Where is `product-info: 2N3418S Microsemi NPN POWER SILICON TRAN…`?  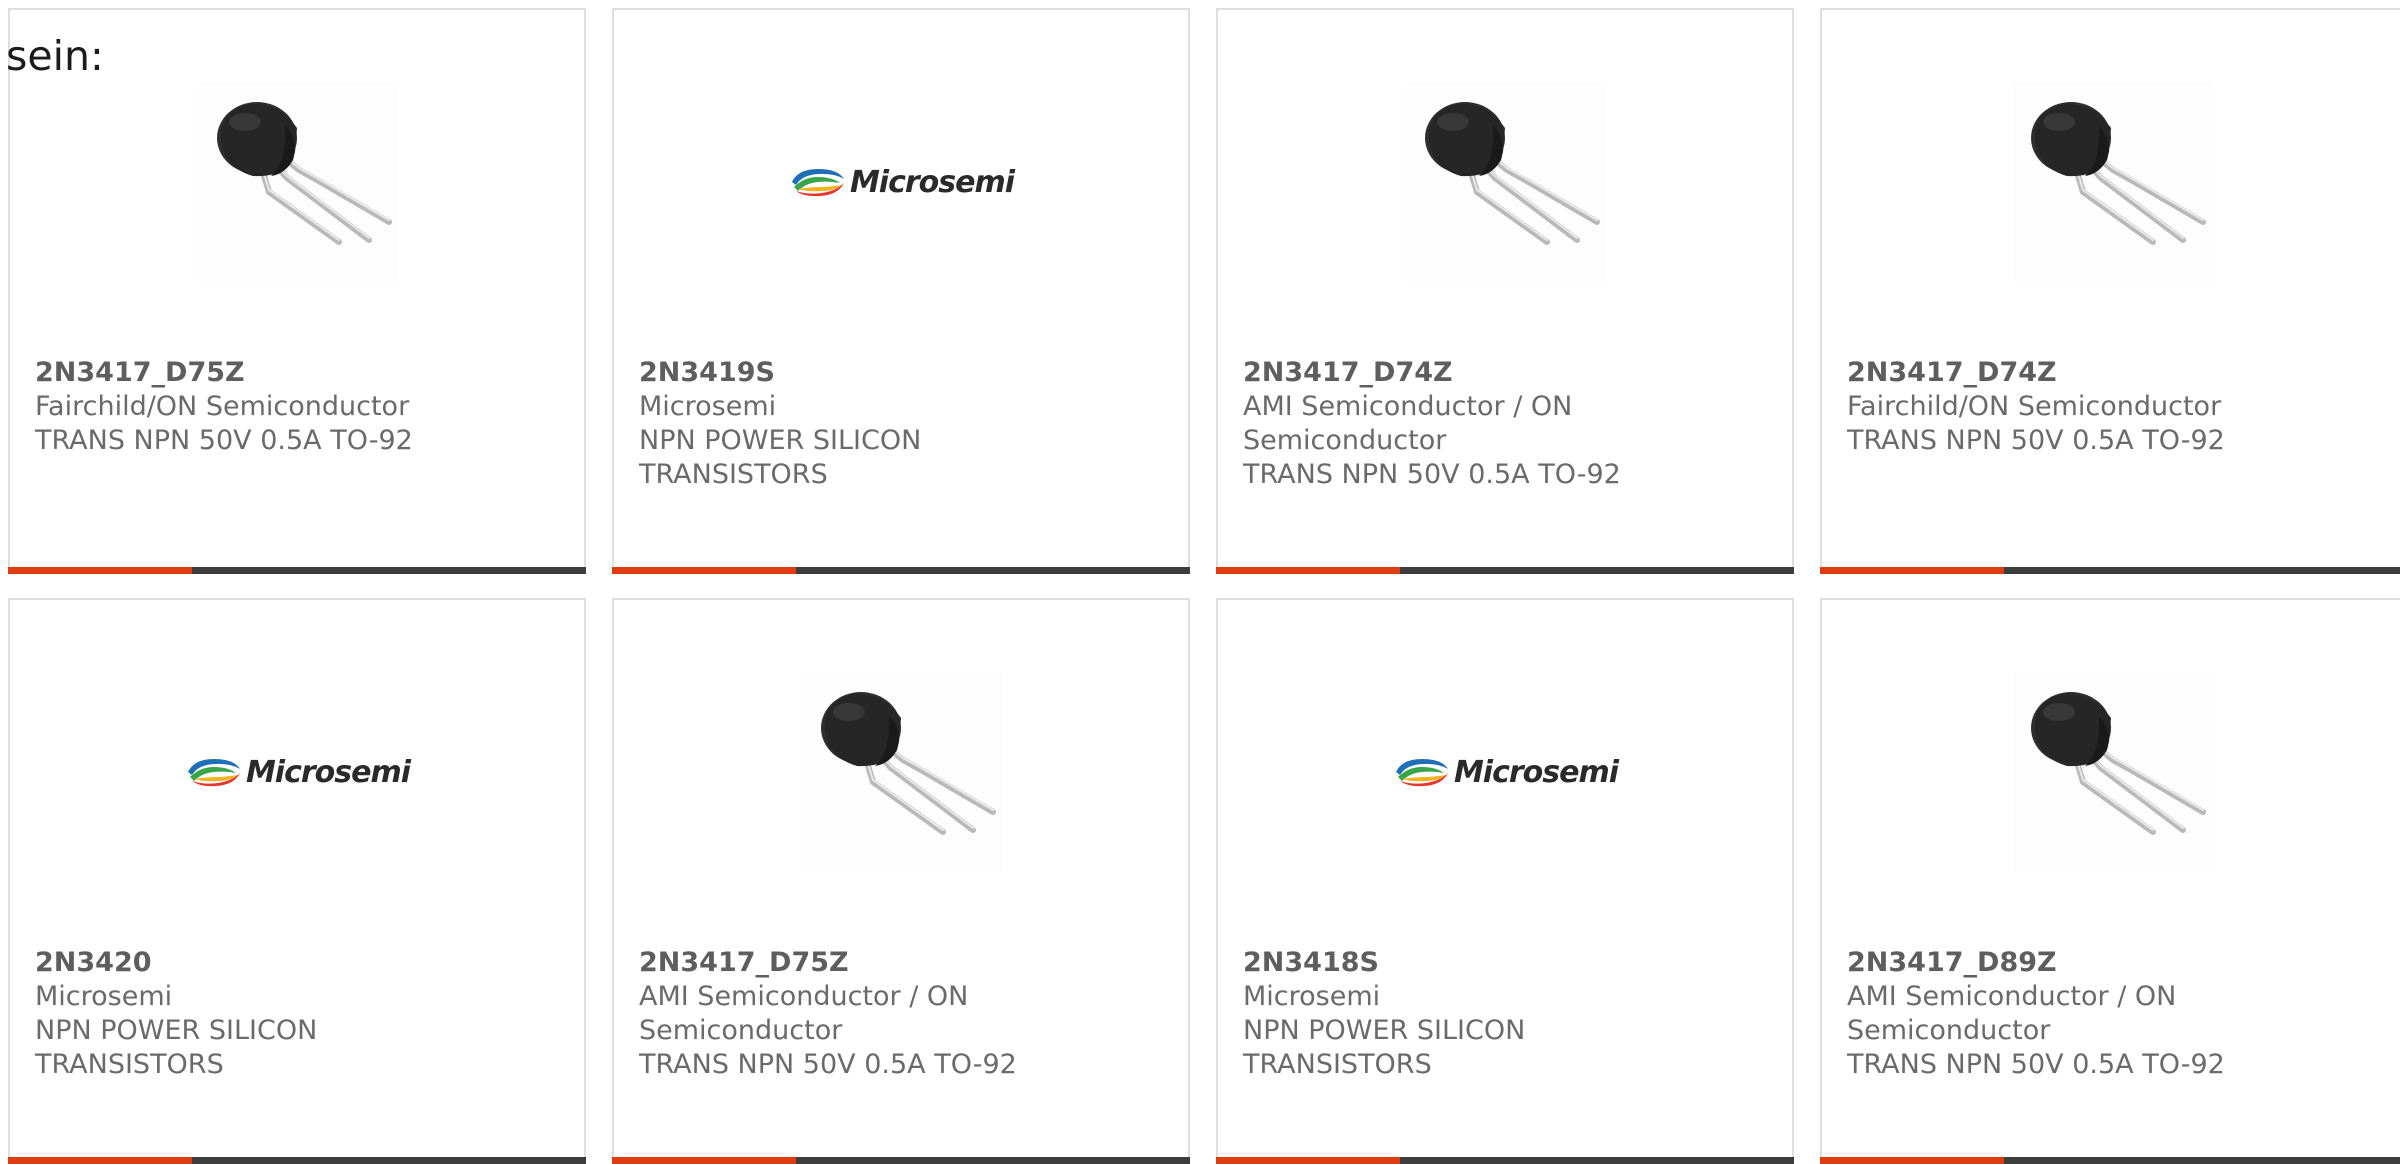
product-info: 2N3418S Microsemi NPN POWER SILICON TRAN… is located at coordinates (1433, 1014).